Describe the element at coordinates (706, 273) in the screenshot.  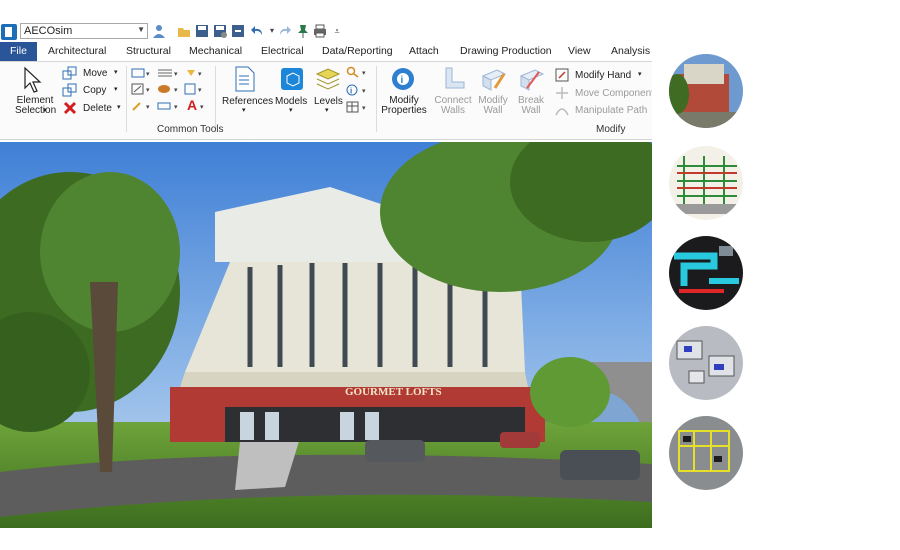
I see `thumbnail-mechanical-ducts` at that location.